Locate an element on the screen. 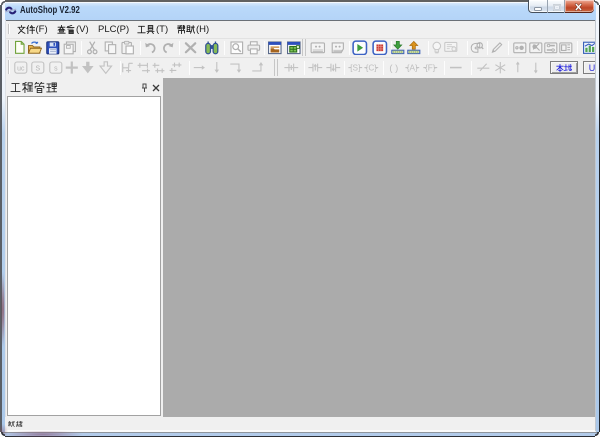 The image size is (600, 437). svg-text: {A} is located at coordinates (411, 67).